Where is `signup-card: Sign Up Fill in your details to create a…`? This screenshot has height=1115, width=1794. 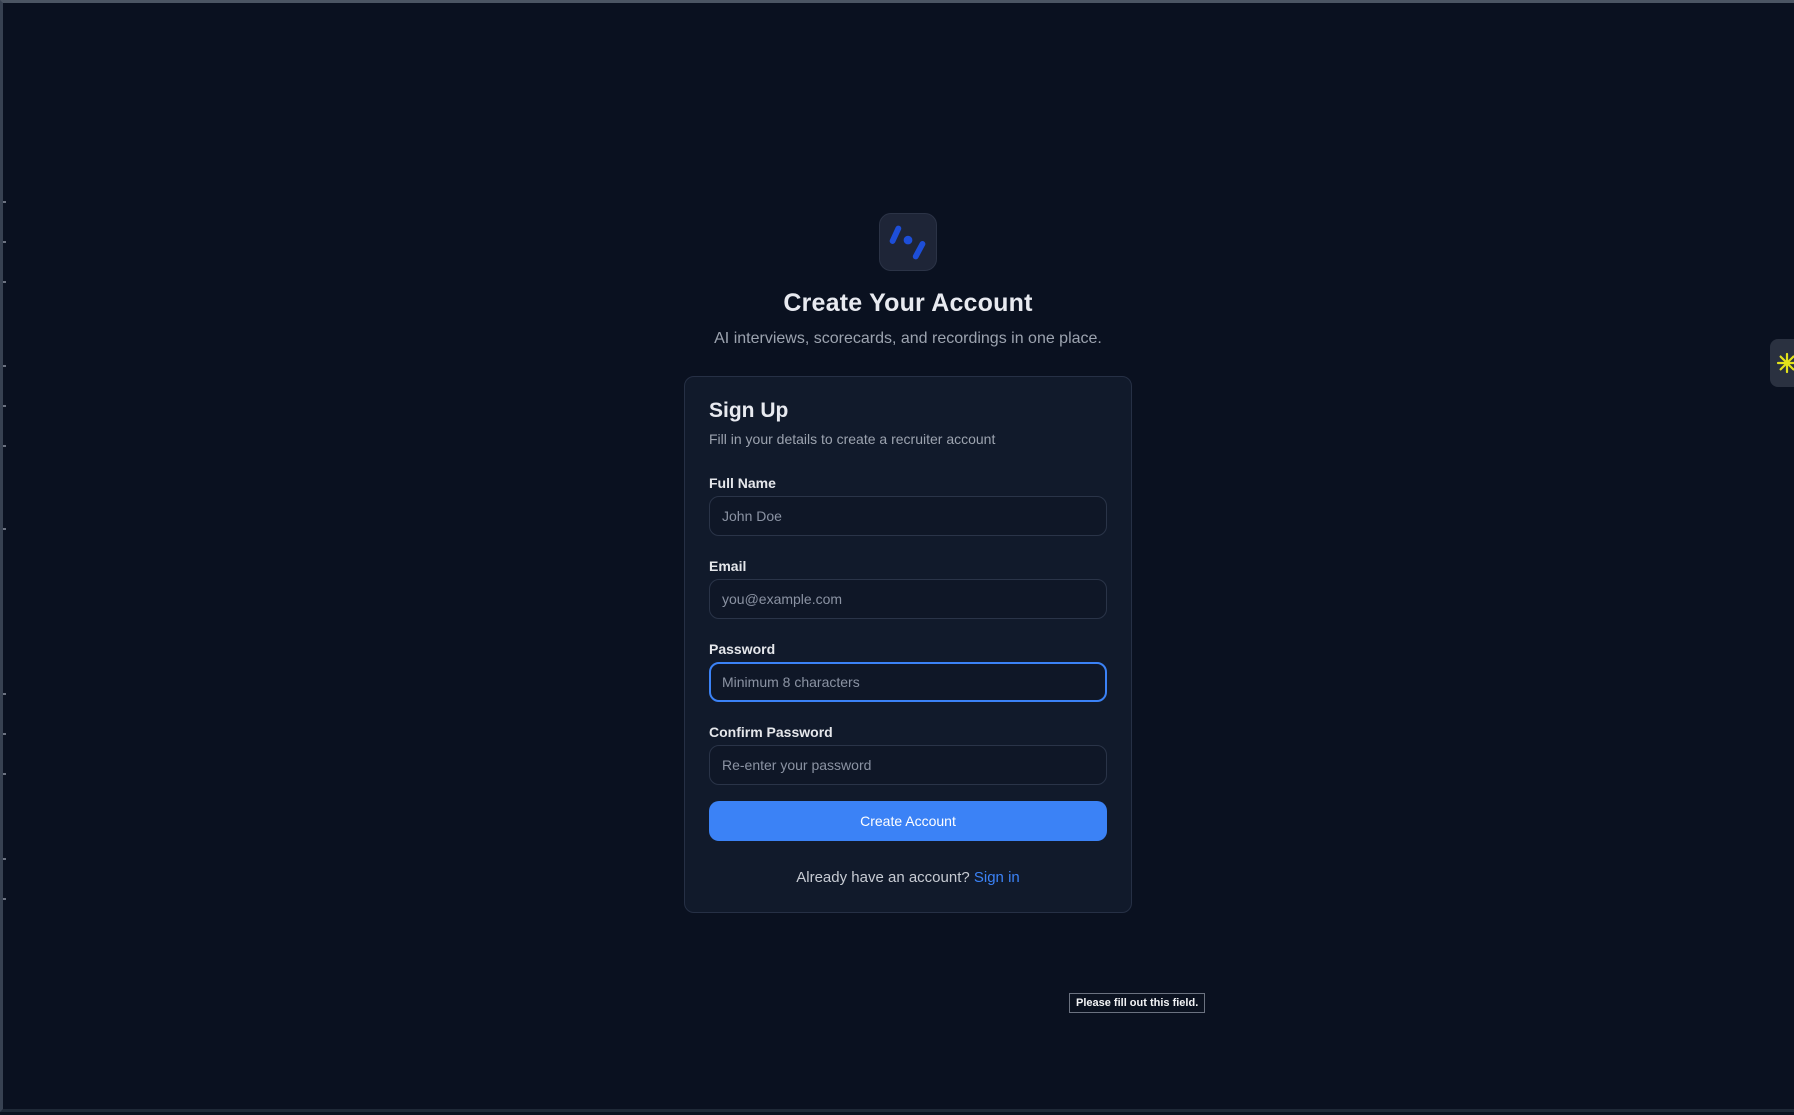 signup-card: Sign Up Fill in your details to create a… is located at coordinates (908, 644).